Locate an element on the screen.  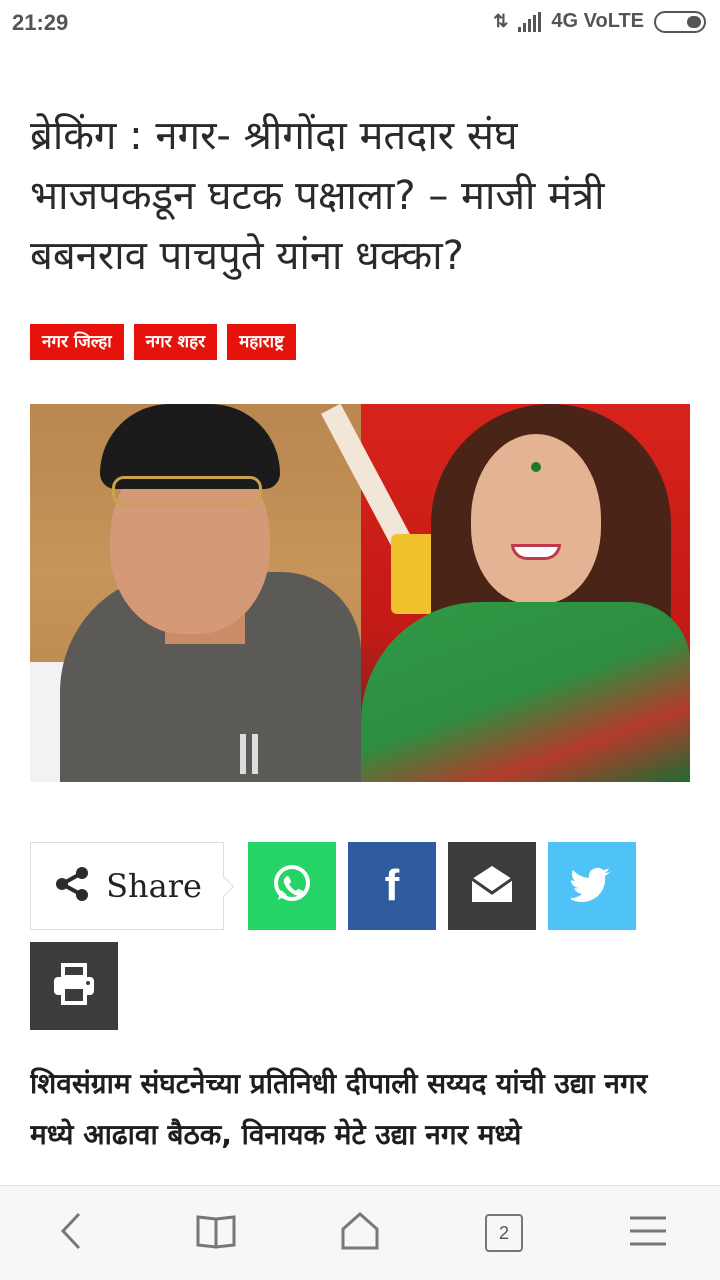
tag-nagar-district: नगर जिल्हा is located at coordinates (77, 342).